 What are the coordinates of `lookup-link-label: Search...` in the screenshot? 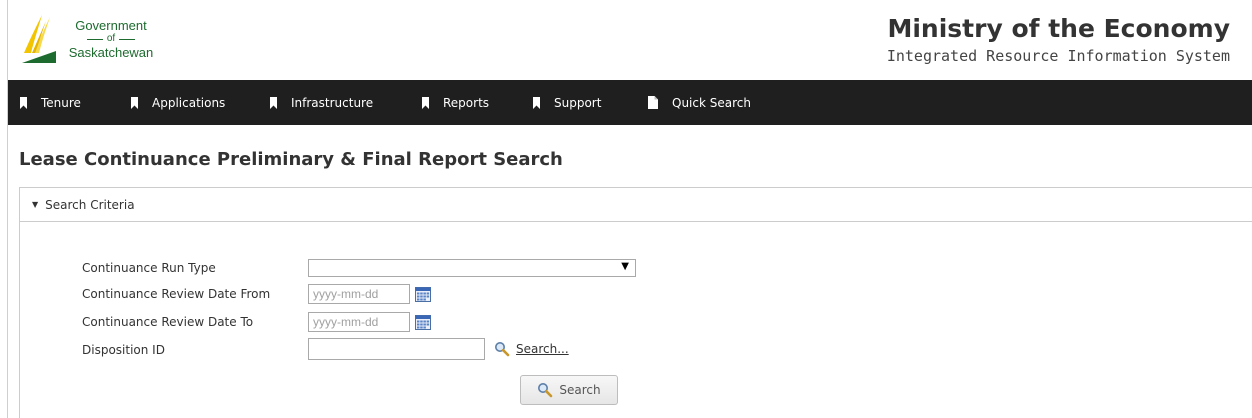 It's located at (542, 349).